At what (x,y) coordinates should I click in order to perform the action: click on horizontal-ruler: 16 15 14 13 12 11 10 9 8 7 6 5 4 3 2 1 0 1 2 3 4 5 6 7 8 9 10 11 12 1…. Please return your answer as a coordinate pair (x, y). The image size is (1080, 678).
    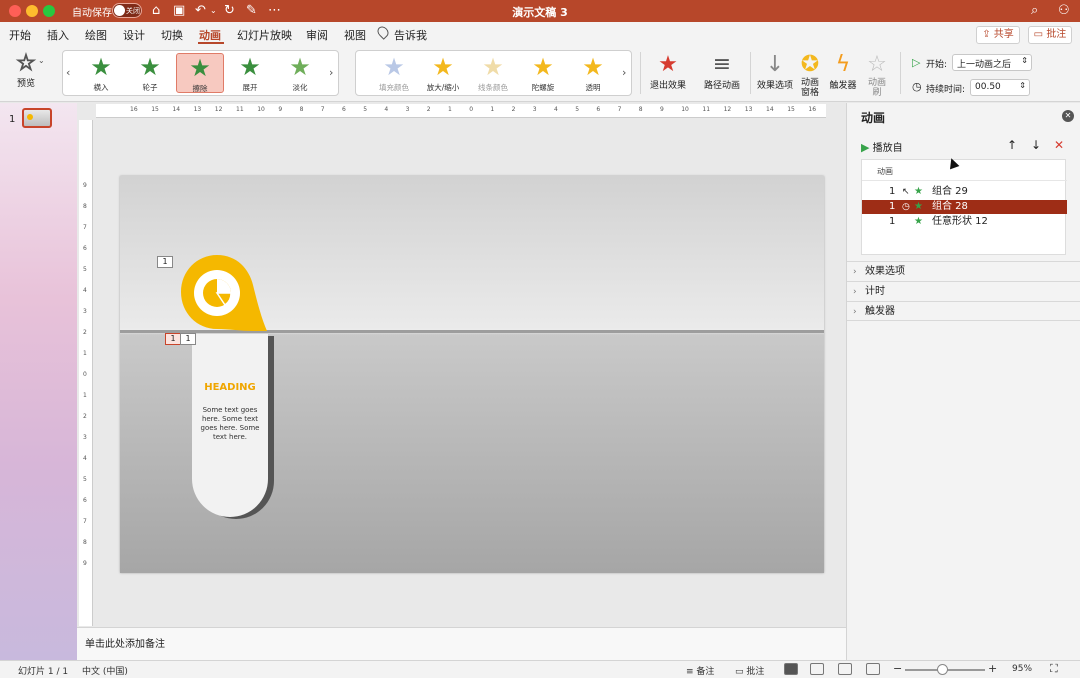
    Looking at the image, I should click on (461, 111).